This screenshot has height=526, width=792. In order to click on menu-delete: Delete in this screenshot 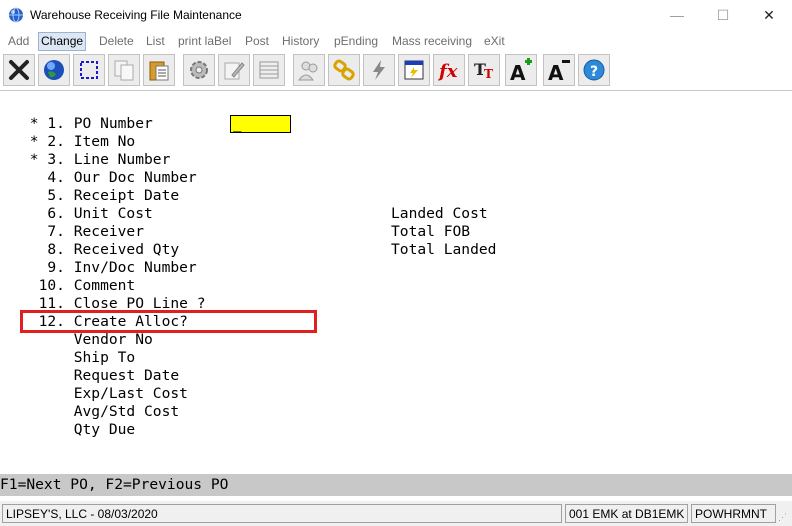, I will do `click(116, 41)`.